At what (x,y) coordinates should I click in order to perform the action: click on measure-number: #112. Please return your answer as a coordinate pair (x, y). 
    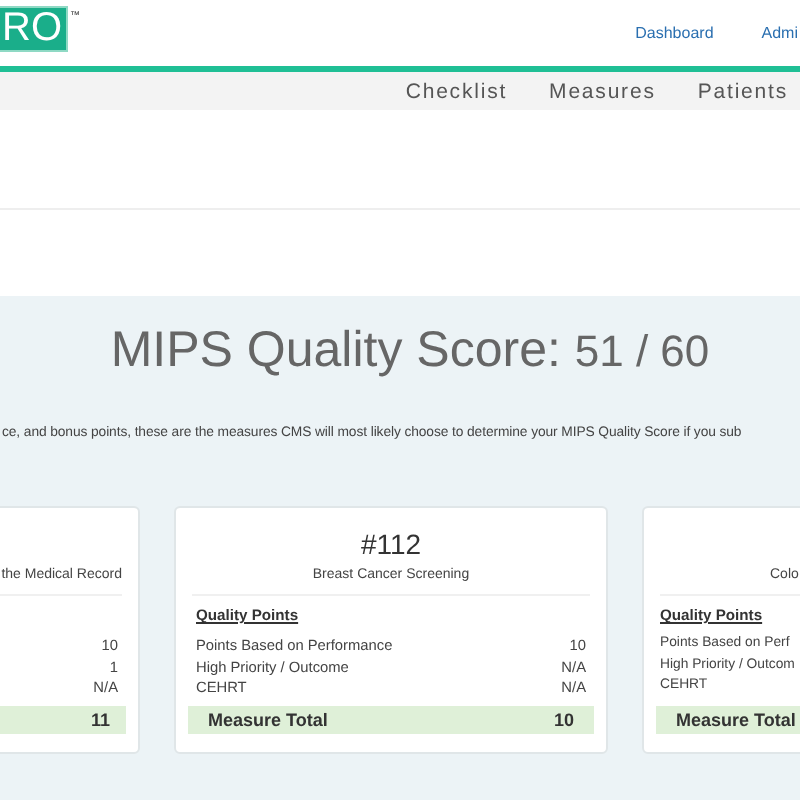
    Looking at the image, I should click on (391, 544).